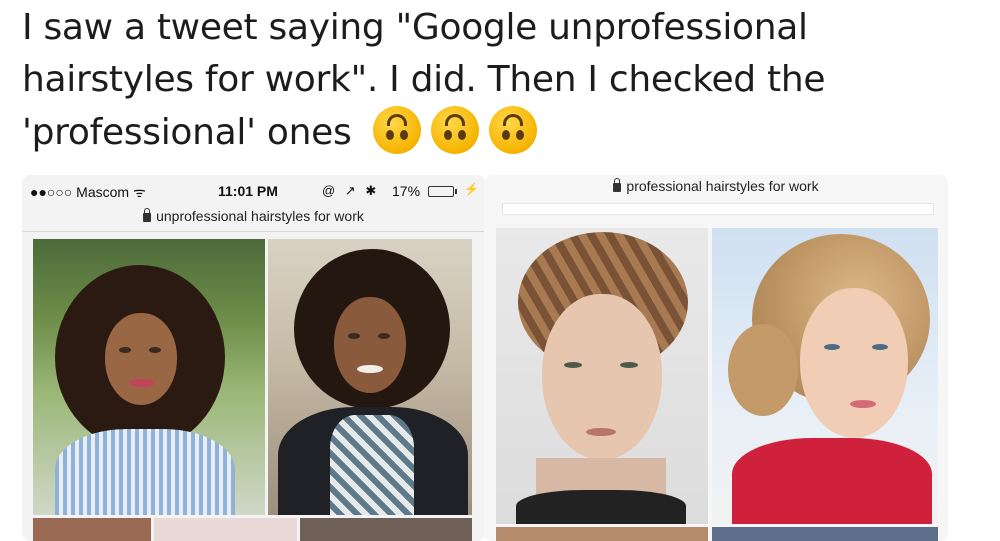  Describe the element at coordinates (763, 370) in the screenshot. I see `hair-bun` at that location.